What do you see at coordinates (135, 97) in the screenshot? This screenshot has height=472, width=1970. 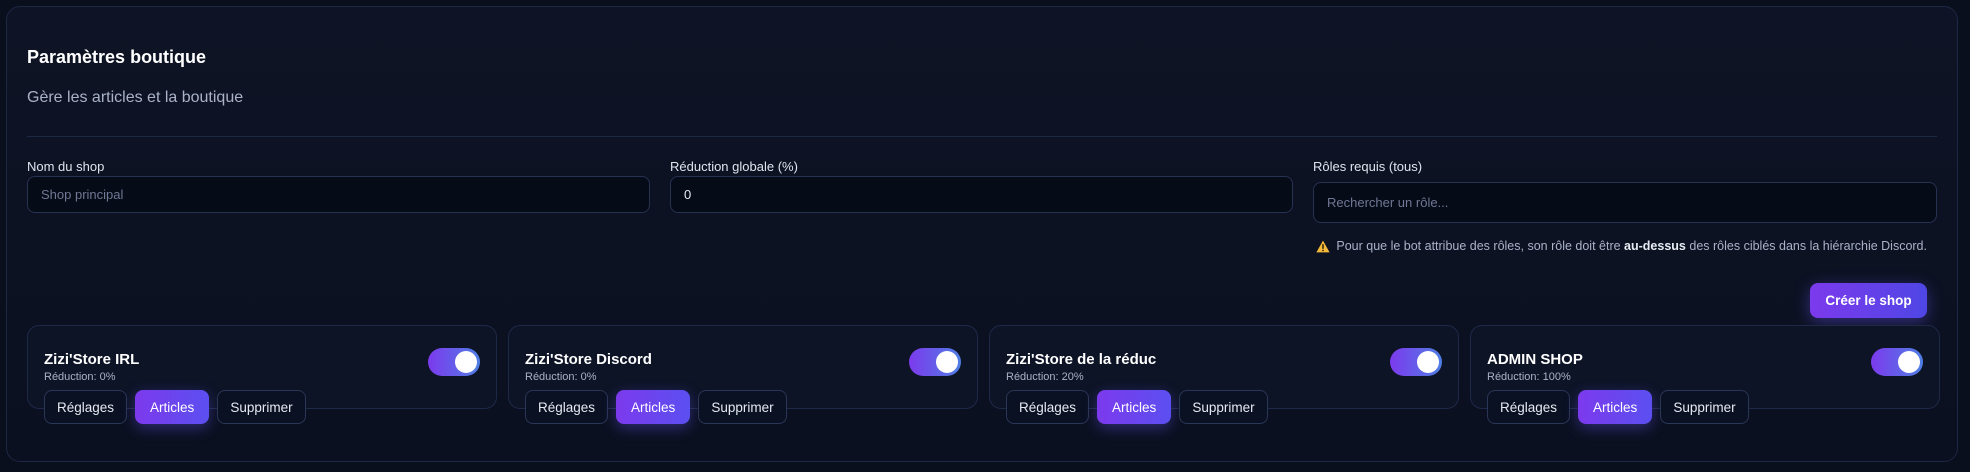 I see `page-subtitle: Gère les articles et la boutique` at bounding box center [135, 97].